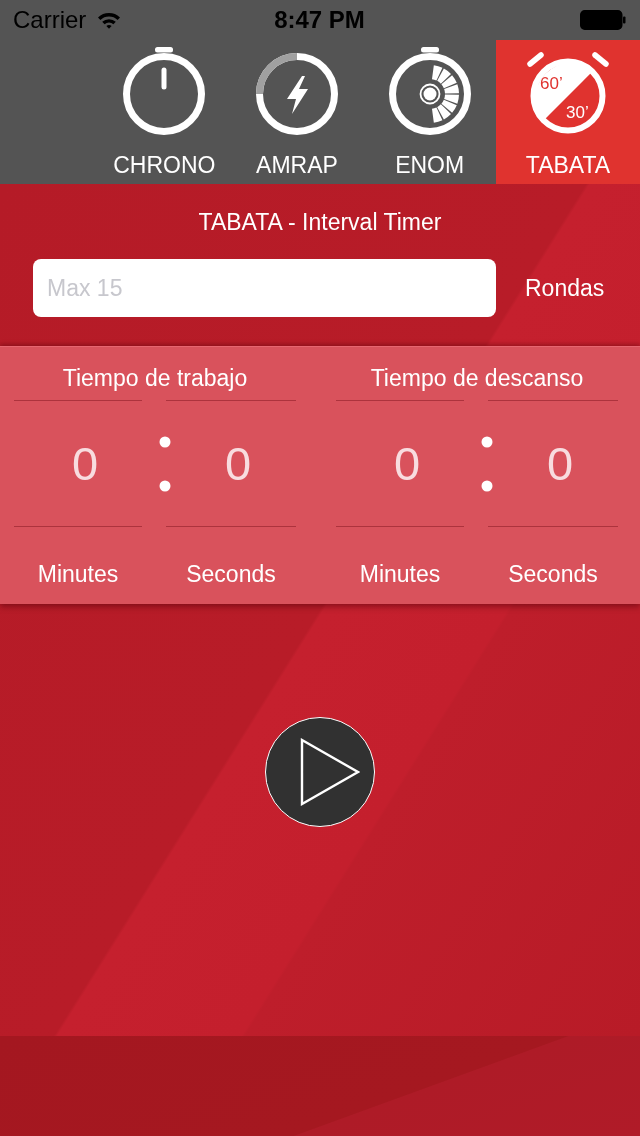 The width and height of the screenshot is (640, 1136). I want to click on mode-tab: AMRAP, so click(297, 112).